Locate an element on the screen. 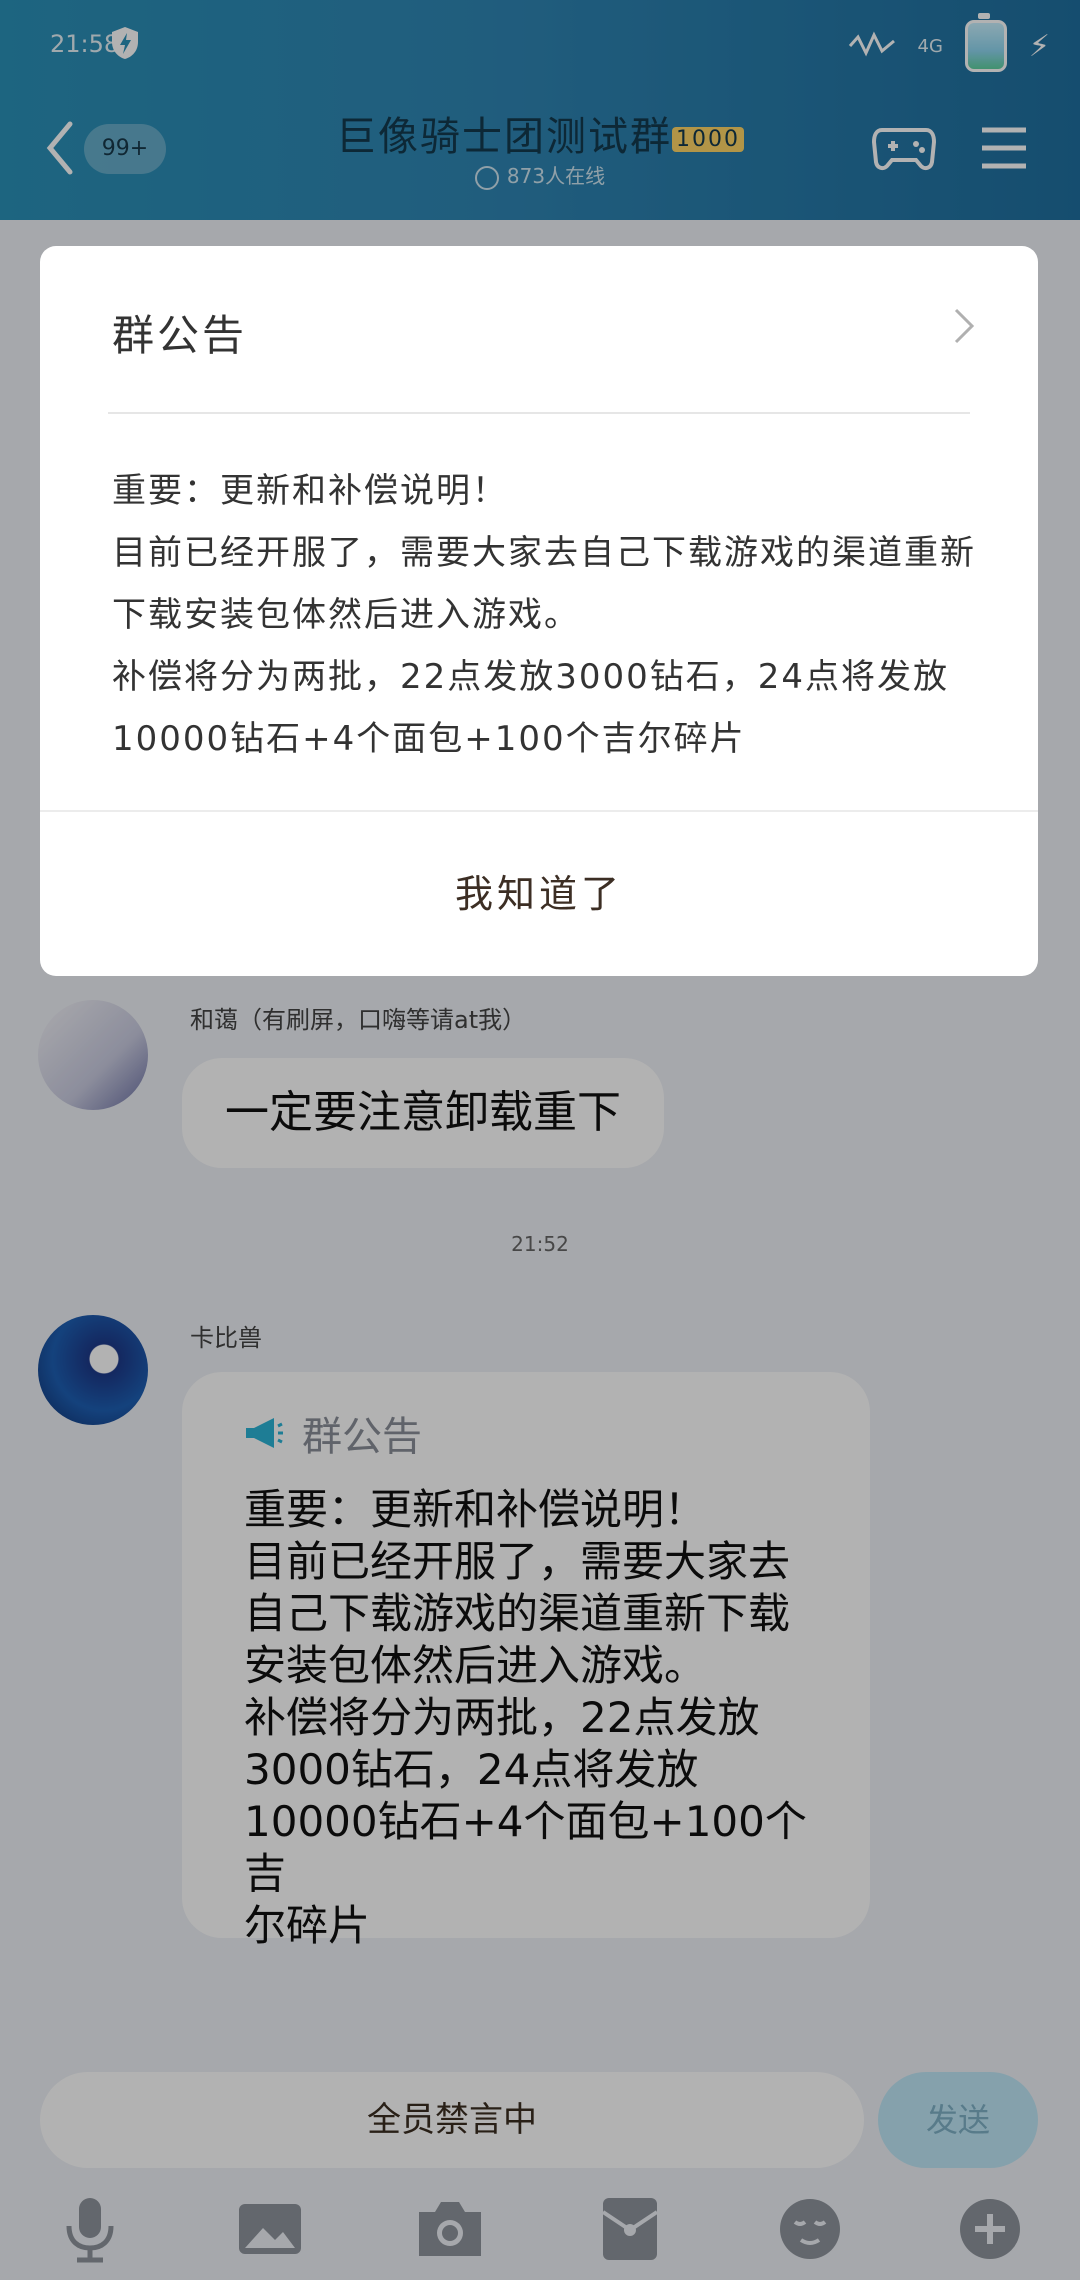 Image resolution: width=1080 pixels, height=2280 pixels. dialog-title: 群公告 is located at coordinates (179, 332).